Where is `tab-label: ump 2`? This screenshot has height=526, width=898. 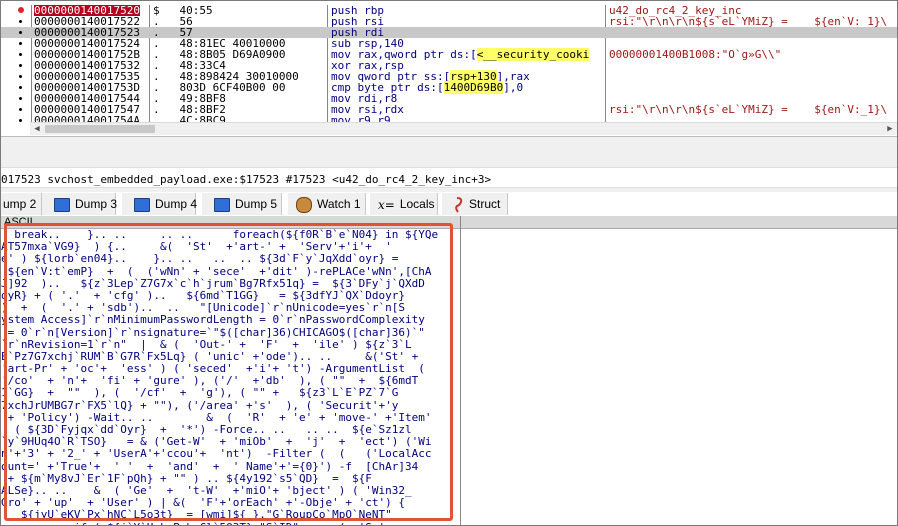 tab-label: ump 2 is located at coordinates (20, 204).